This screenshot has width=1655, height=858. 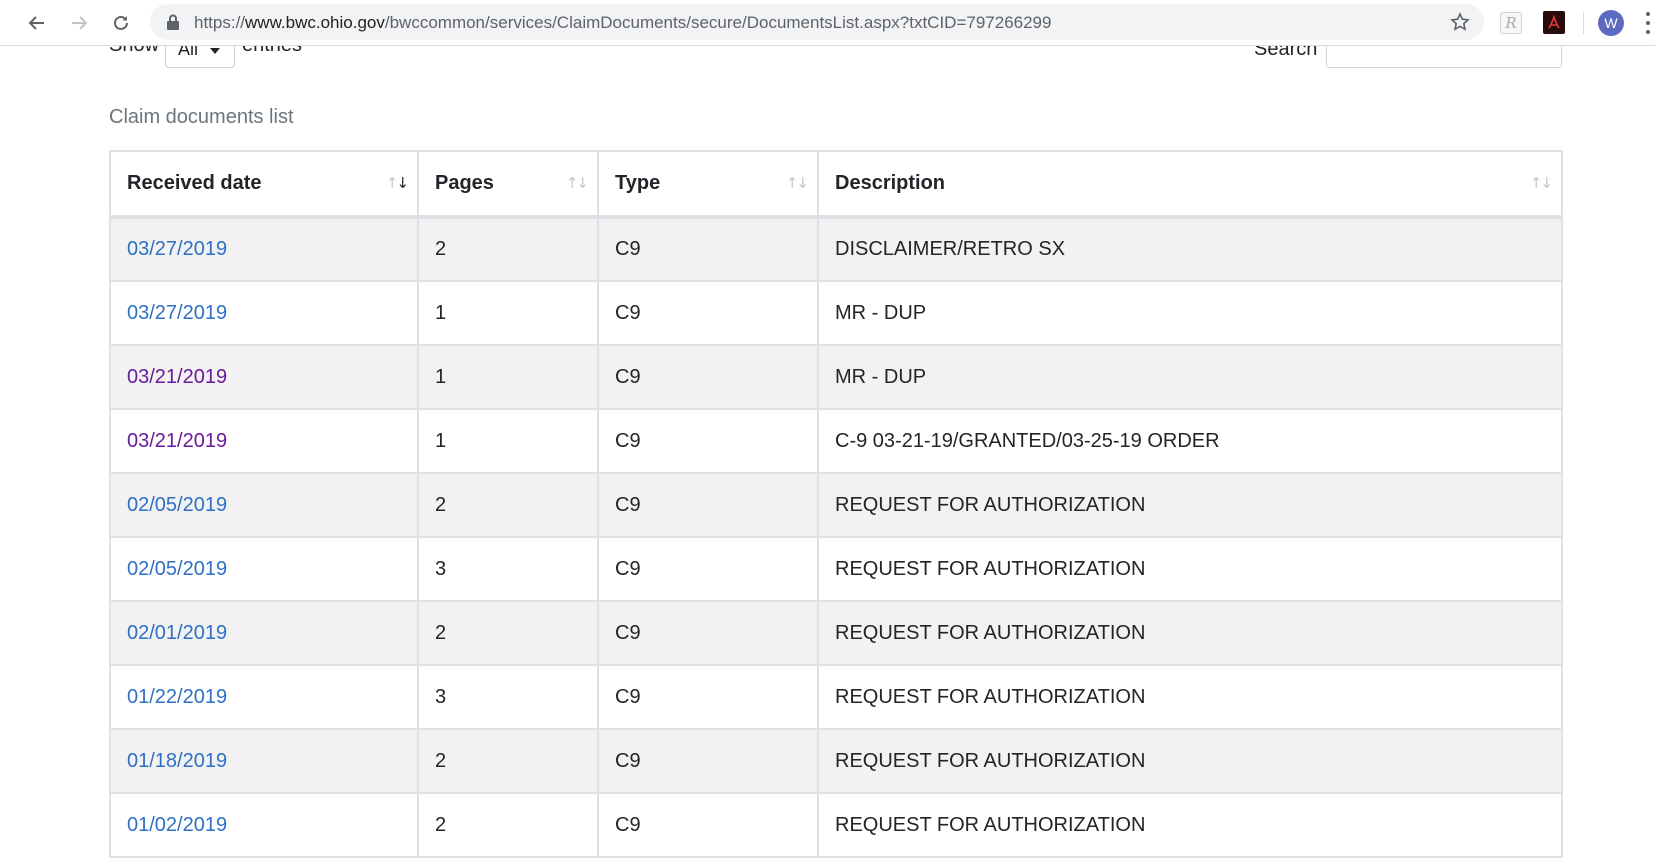 What do you see at coordinates (264, 697) in the screenshot?
I see `received-date-cell: 01/22/2019` at bounding box center [264, 697].